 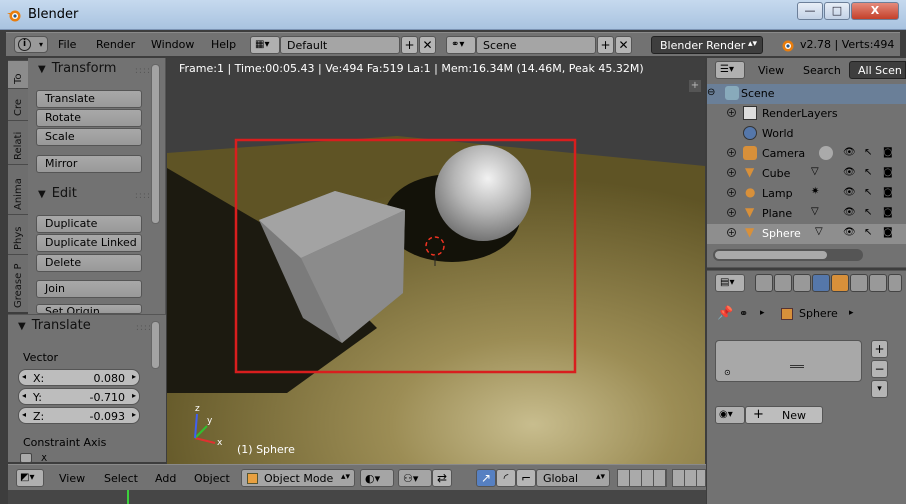 What do you see at coordinates (57, 193) in the screenshot?
I see `edit-panel-header: ▼ Edit` at bounding box center [57, 193].